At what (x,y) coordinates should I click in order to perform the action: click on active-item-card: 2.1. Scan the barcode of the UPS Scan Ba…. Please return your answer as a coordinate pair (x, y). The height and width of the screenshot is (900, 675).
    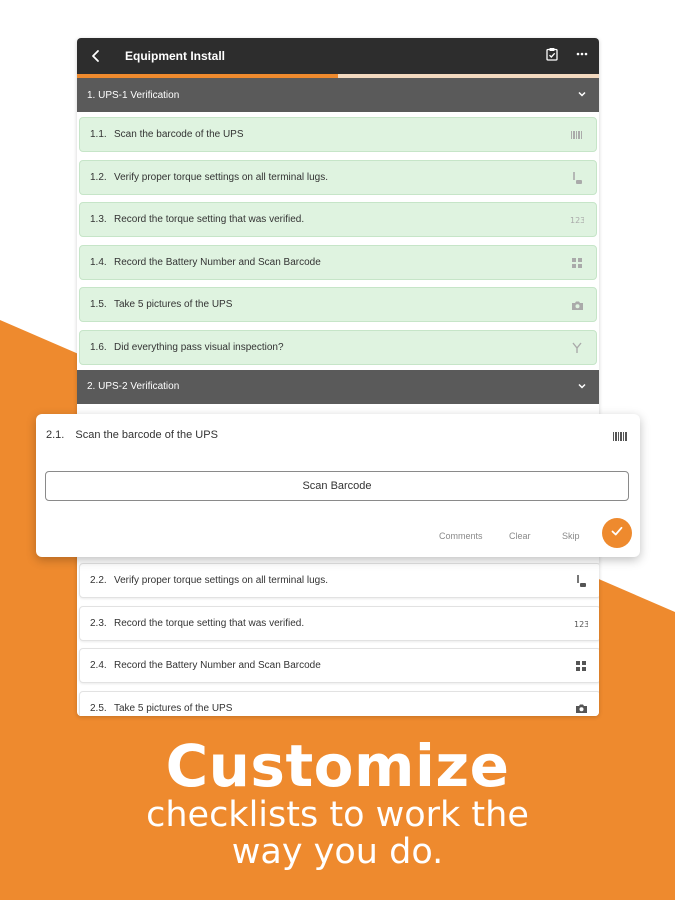
    Looking at the image, I should click on (338, 485).